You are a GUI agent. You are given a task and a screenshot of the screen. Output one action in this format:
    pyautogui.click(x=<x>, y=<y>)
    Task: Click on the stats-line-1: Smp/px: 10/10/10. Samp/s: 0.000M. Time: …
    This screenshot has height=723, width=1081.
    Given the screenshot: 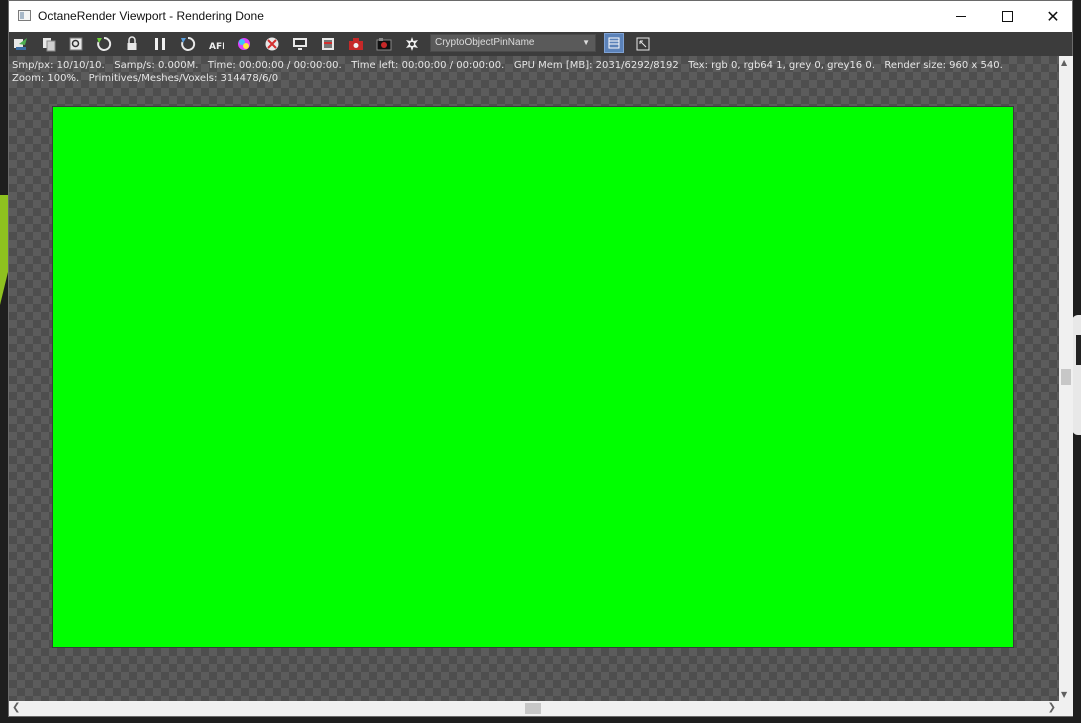 What is the action you would take?
    pyautogui.click(x=507, y=65)
    